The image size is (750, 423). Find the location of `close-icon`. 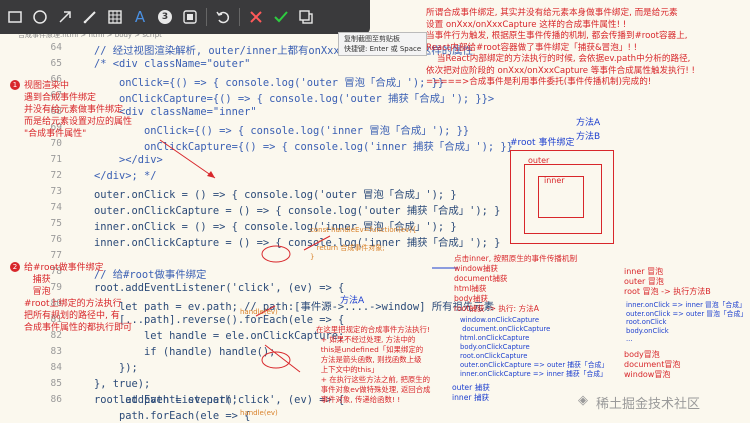

close-icon is located at coordinates (256, 17).